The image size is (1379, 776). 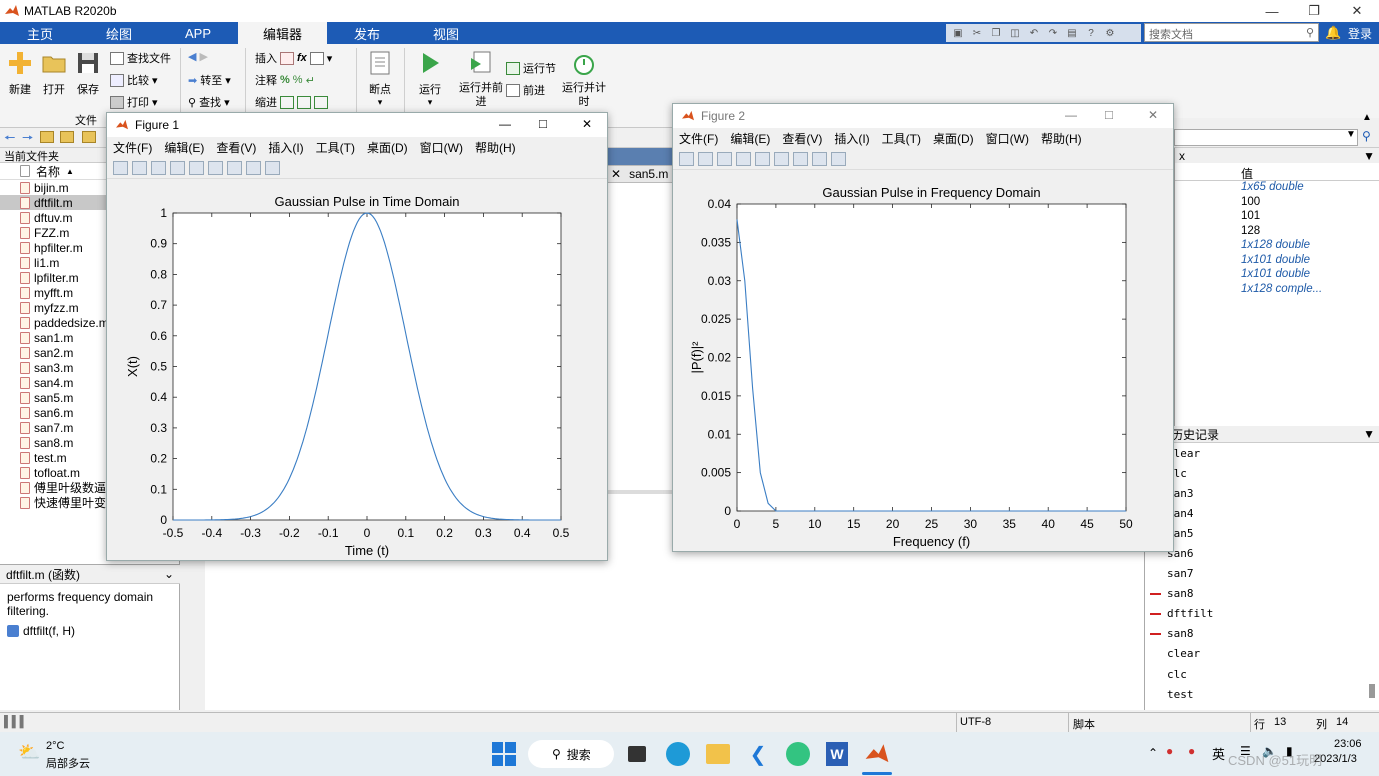 What do you see at coordinates (134, 102) in the screenshot?
I see `print-button: 打印 ▾` at bounding box center [134, 102].